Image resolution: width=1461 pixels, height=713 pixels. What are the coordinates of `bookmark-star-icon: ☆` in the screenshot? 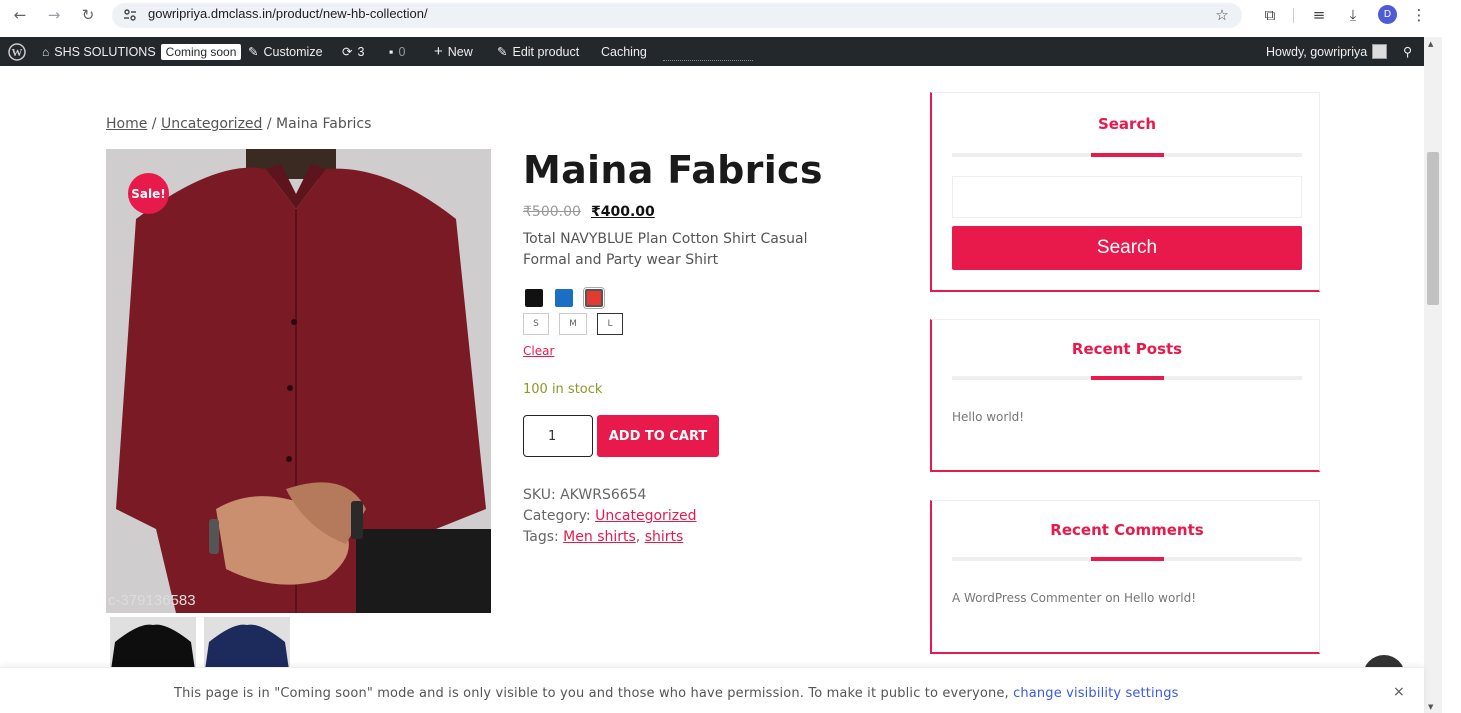 It's located at (1222, 15).